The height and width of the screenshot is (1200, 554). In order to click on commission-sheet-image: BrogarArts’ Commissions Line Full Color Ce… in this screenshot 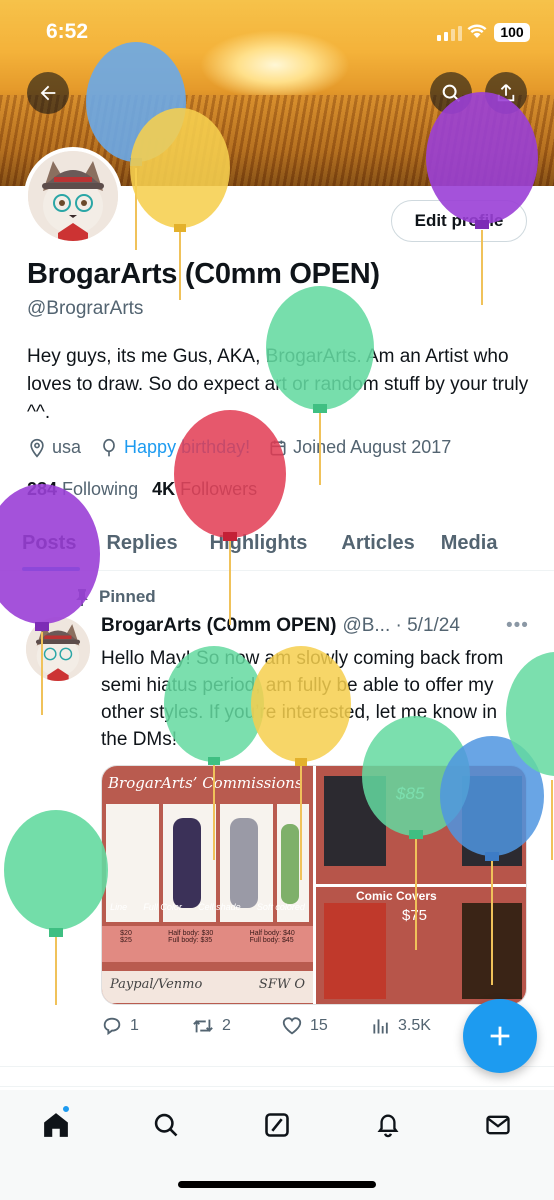, I will do `click(207, 885)`.